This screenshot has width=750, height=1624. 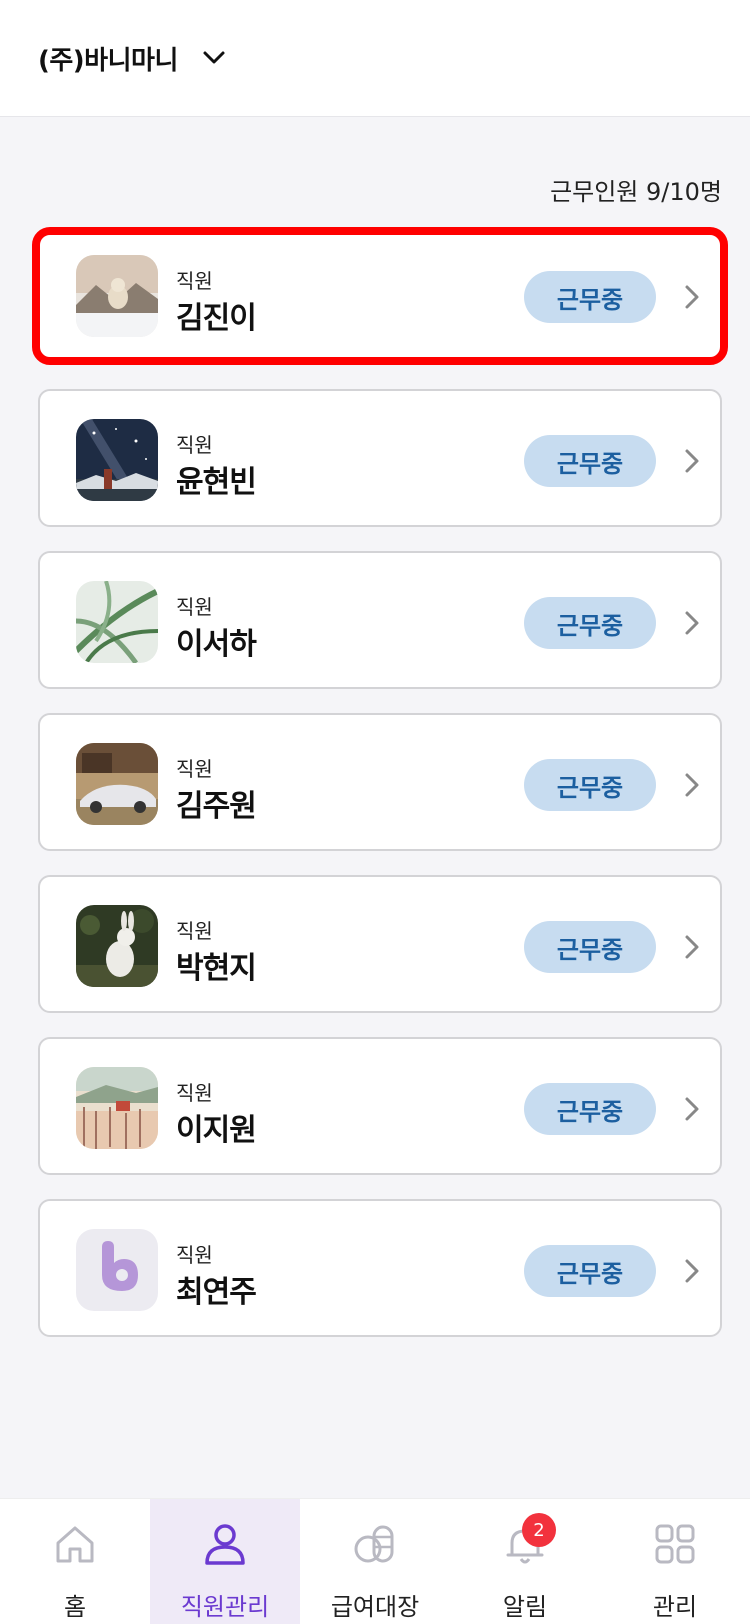 What do you see at coordinates (375, 1544) in the screenshot?
I see `coins-icon` at bounding box center [375, 1544].